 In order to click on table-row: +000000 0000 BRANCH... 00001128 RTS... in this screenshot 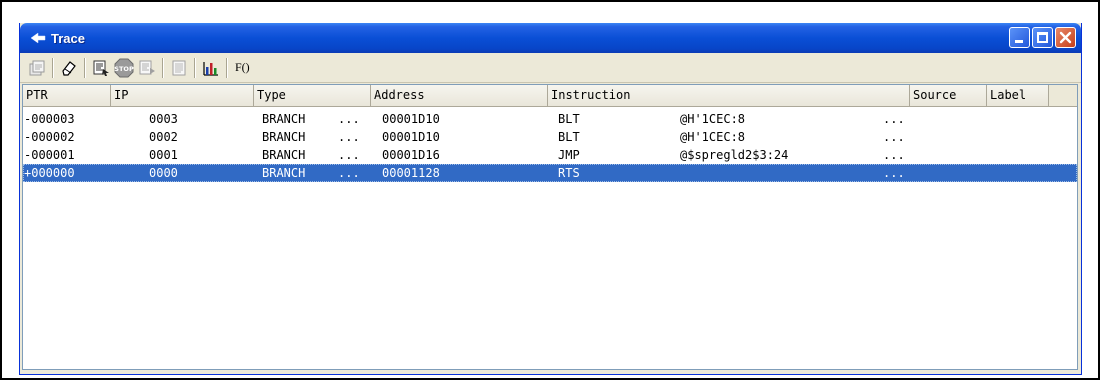, I will do `click(550, 173)`.